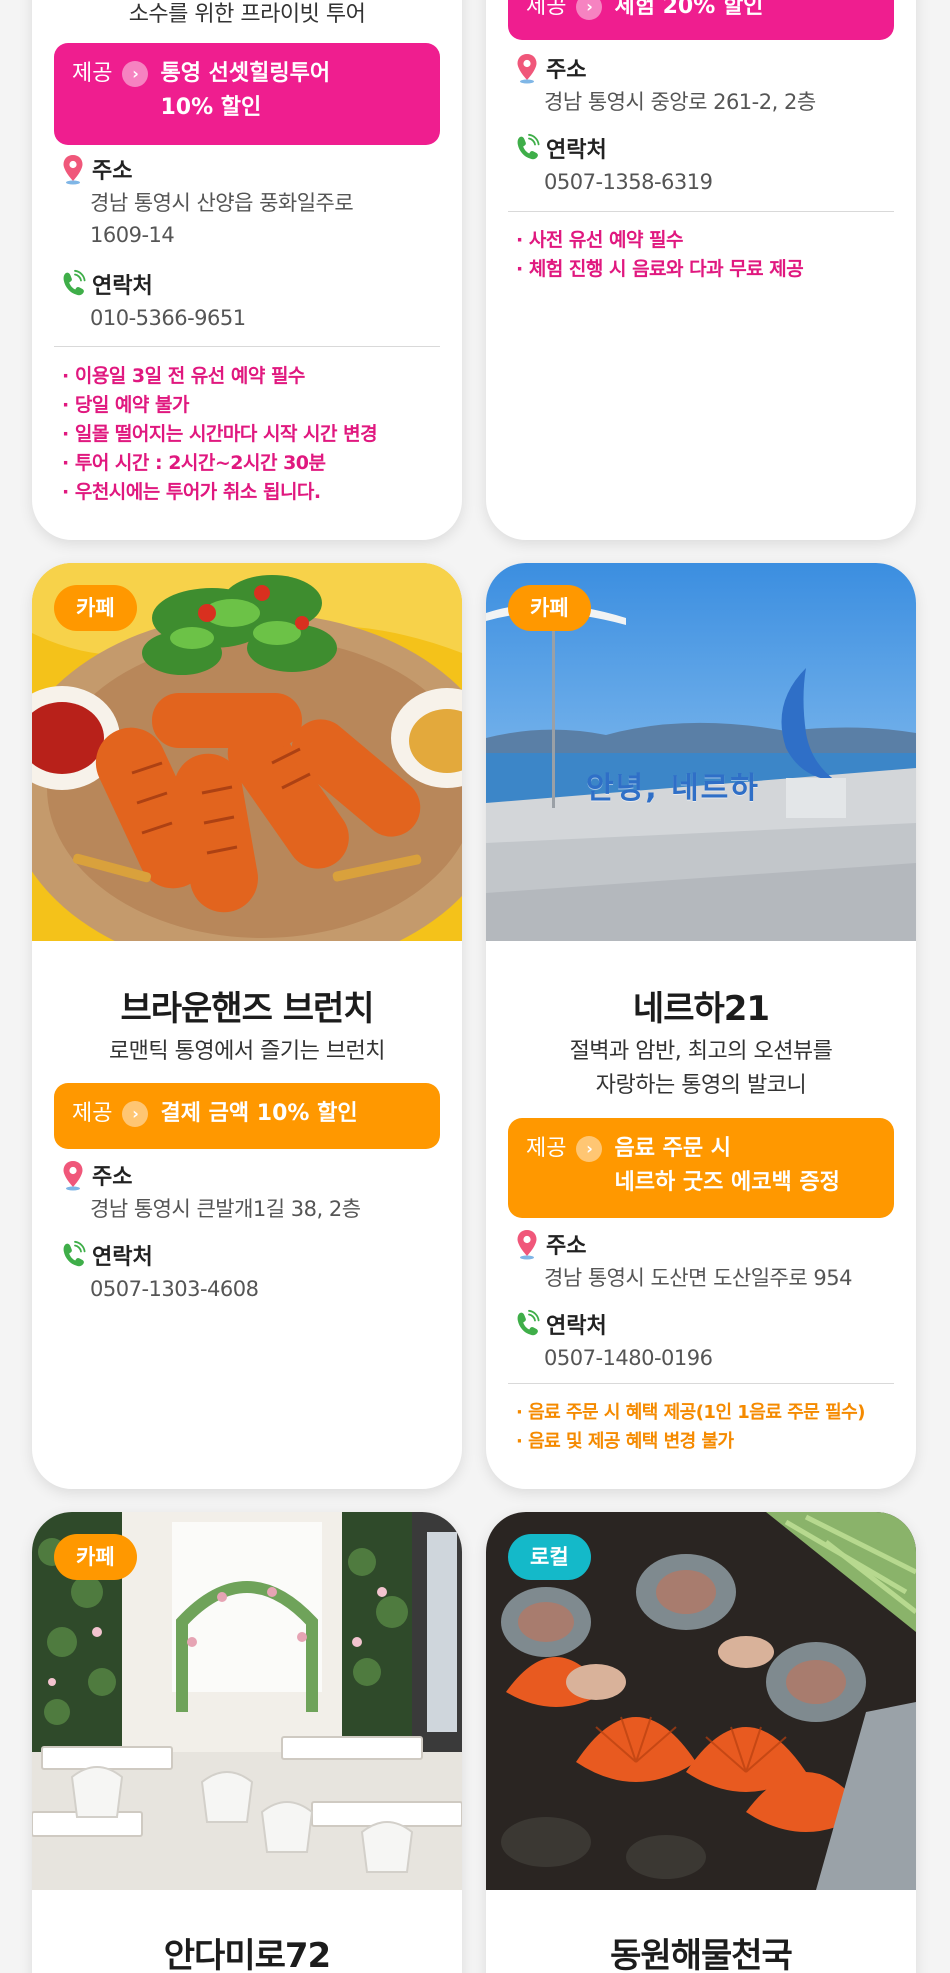 This screenshot has height=1973, width=950. What do you see at coordinates (680, 102) in the screenshot?
I see `address-value: 경남 통영시 중앙로 261-2, 2층` at bounding box center [680, 102].